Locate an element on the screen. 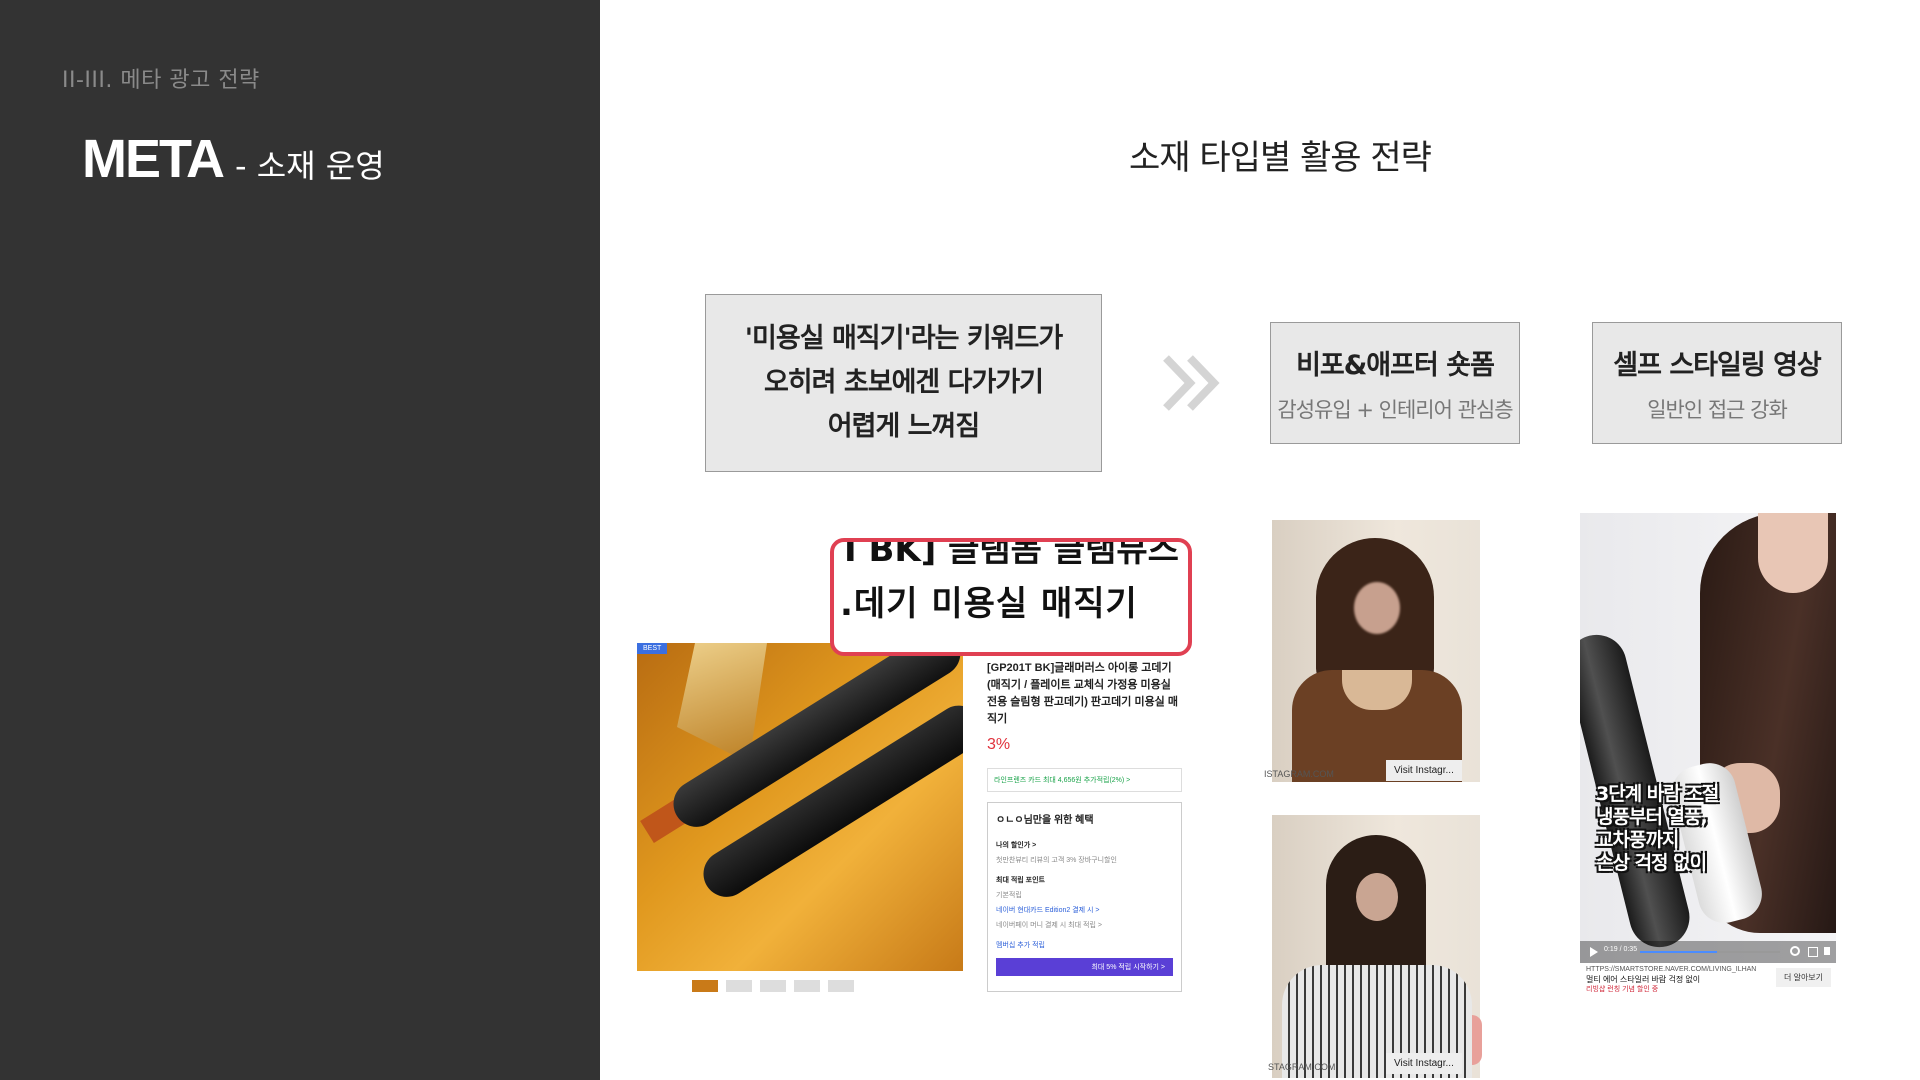 The height and width of the screenshot is (1080, 1920). volume-icon is located at coordinates (1827, 951).